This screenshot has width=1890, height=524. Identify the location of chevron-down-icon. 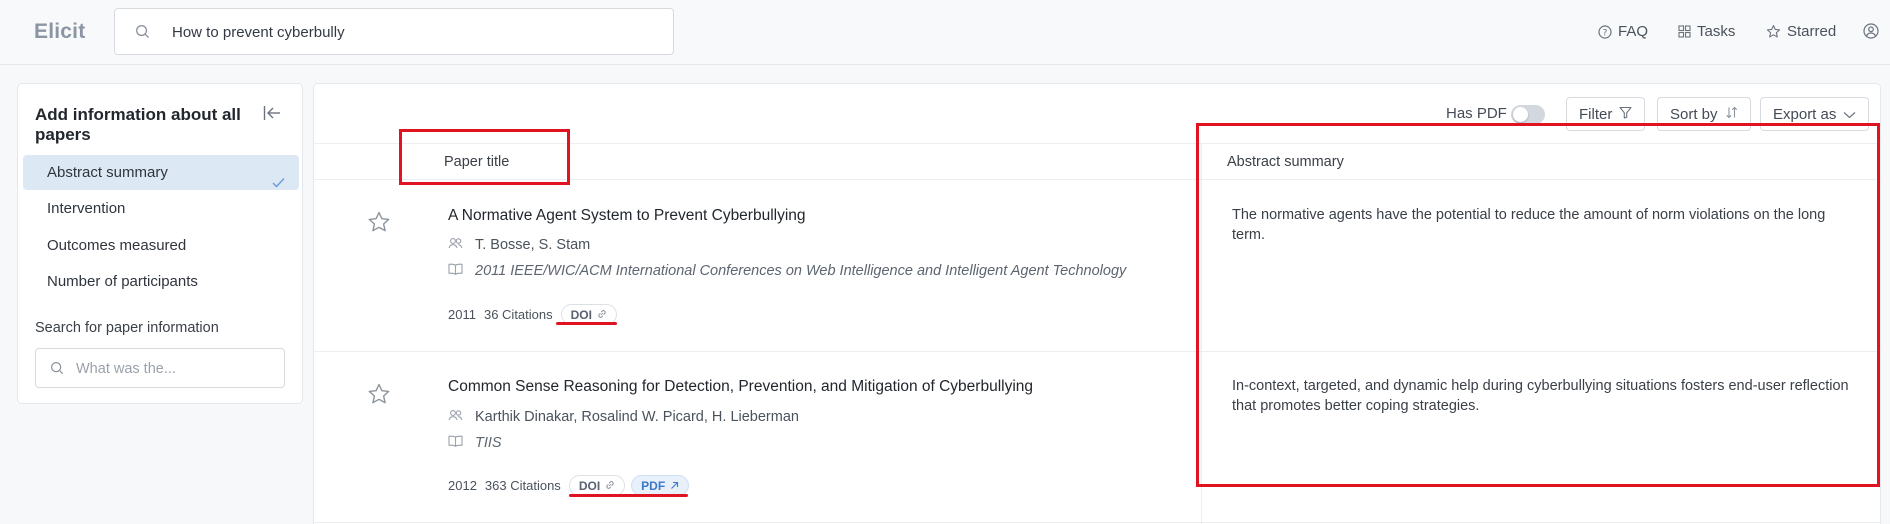
(1849, 114).